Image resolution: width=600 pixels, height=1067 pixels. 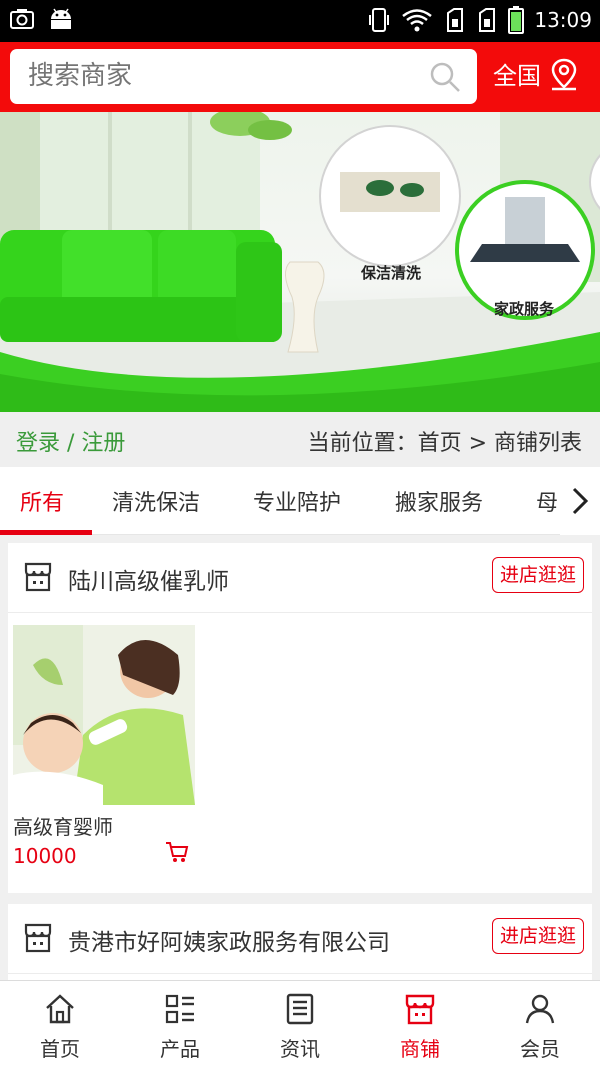 What do you see at coordinates (564, 74) in the screenshot?
I see `location-pin-icon` at bounding box center [564, 74].